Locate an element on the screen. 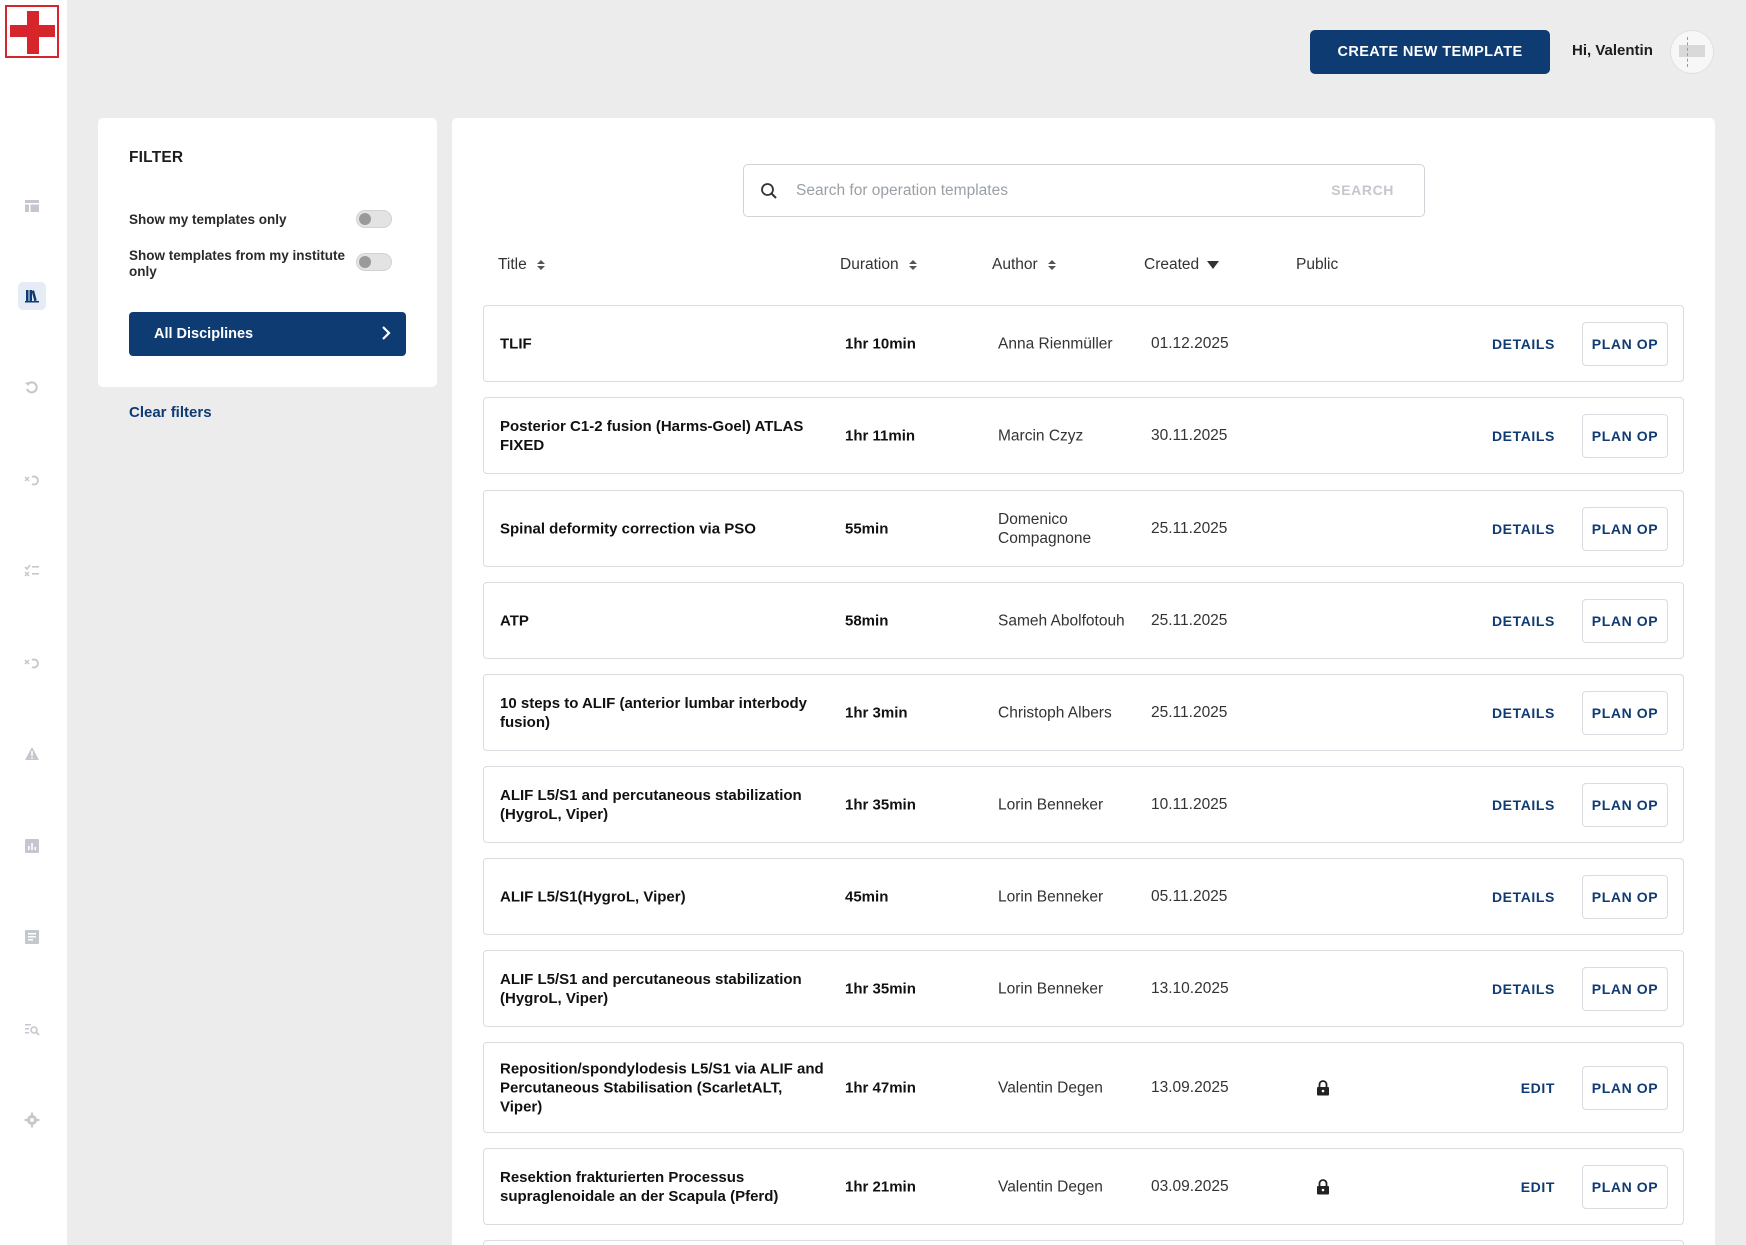  row-title: ATP is located at coordinates (514, 620).